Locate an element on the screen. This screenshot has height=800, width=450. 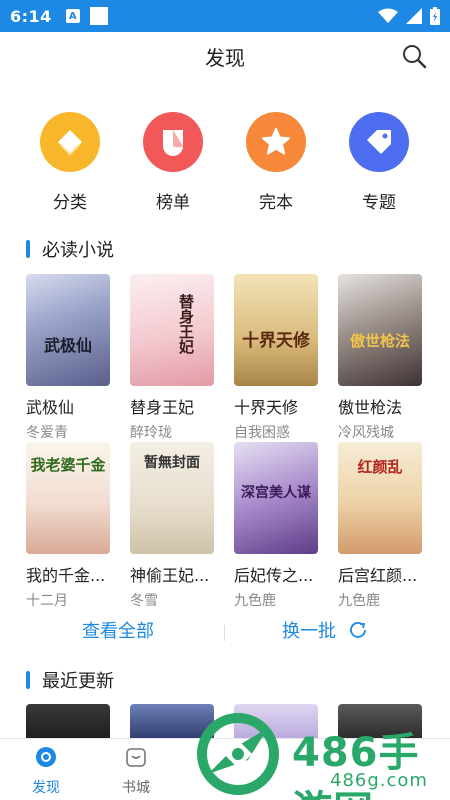
wifi-icon is located at coordinates (388, 15).